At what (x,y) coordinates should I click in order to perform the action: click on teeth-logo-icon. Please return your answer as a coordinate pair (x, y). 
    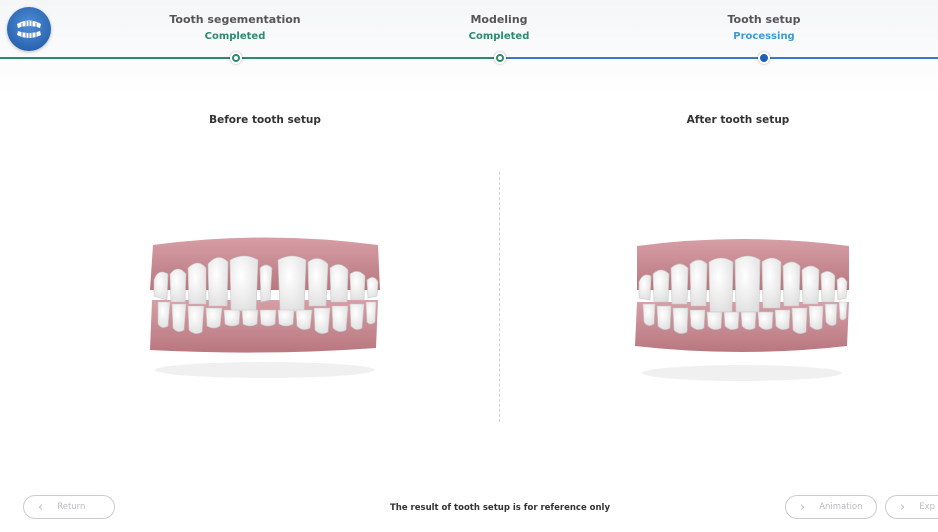
    Looking at the image, I should click on (29, 29).